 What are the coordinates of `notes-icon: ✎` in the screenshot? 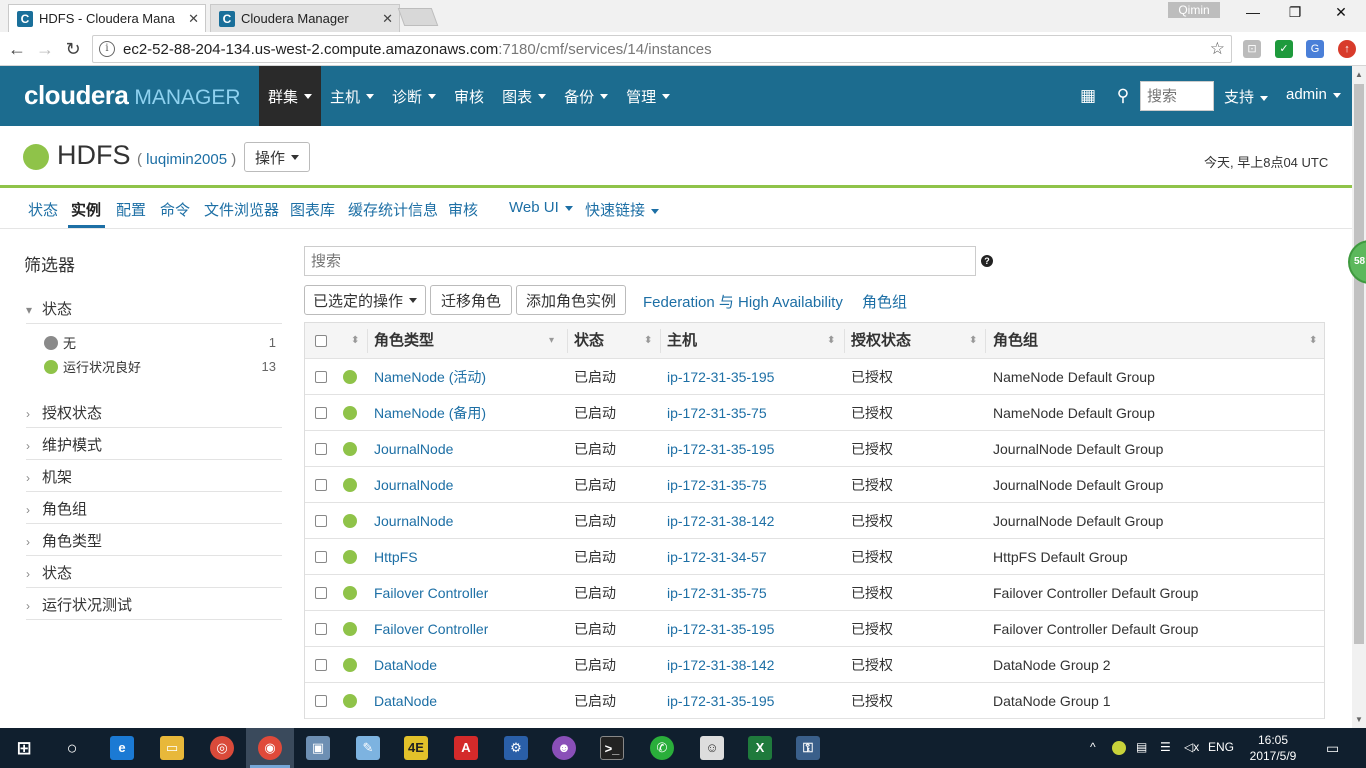 It's located at (368, 748).